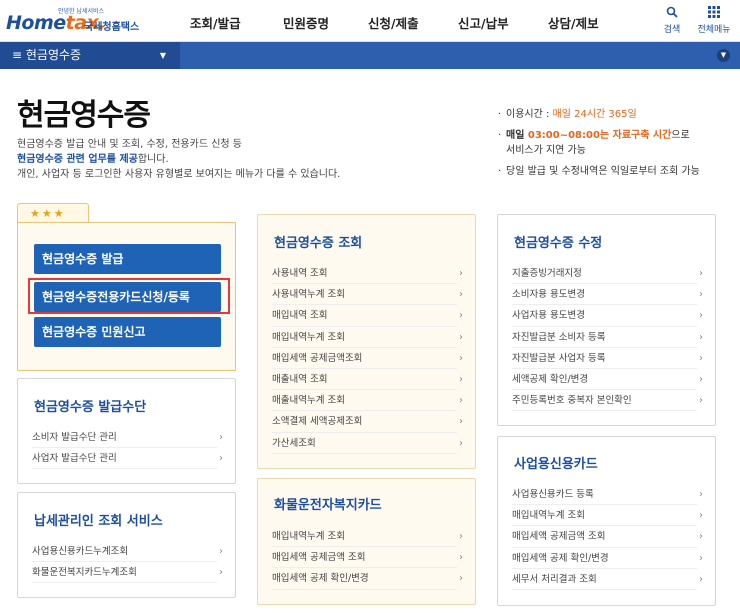 This screenshot has width=740, height=613. I want to click on search-label: 검색, so click(672, 30).